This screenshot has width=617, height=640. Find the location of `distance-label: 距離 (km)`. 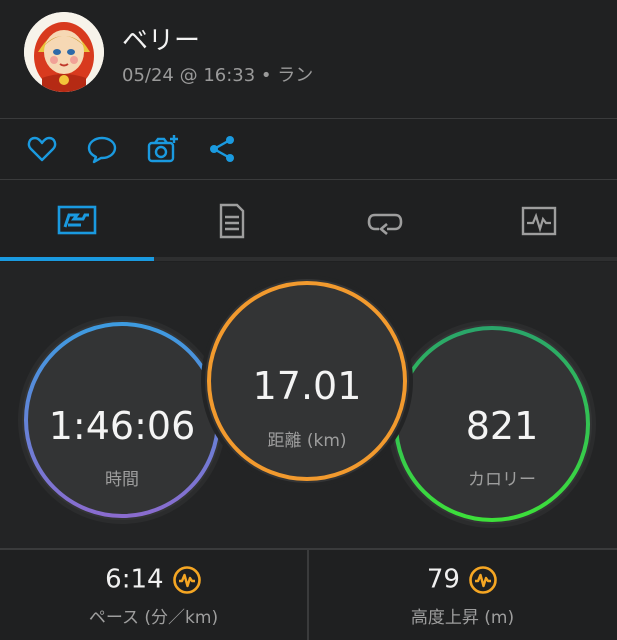

distance-label: 距離 (km) is located at coordinates (307, 441).